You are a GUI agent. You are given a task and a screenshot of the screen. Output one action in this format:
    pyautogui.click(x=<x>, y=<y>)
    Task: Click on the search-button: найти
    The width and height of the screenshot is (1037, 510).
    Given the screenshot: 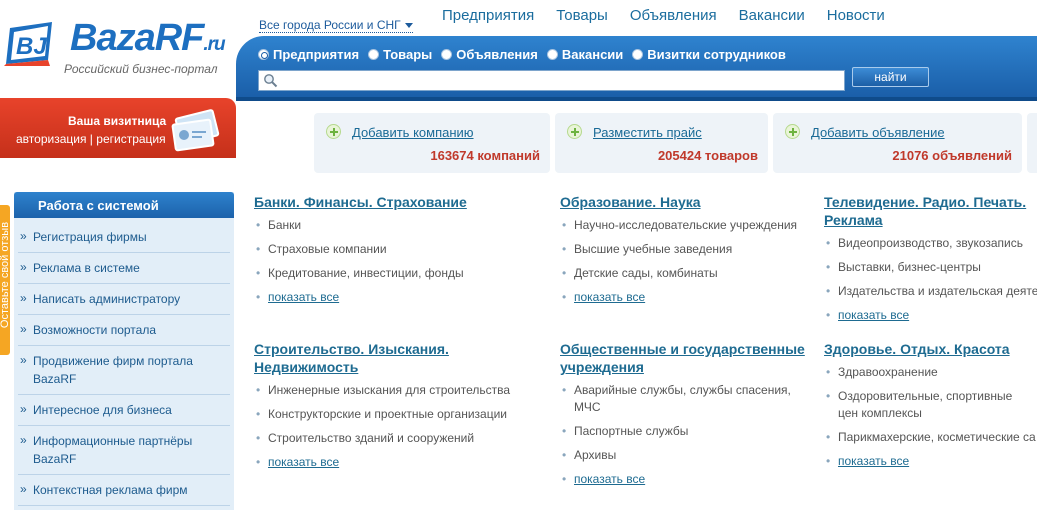 What is the action you would take?
    pyautogui.click(x=890, y=77)
    